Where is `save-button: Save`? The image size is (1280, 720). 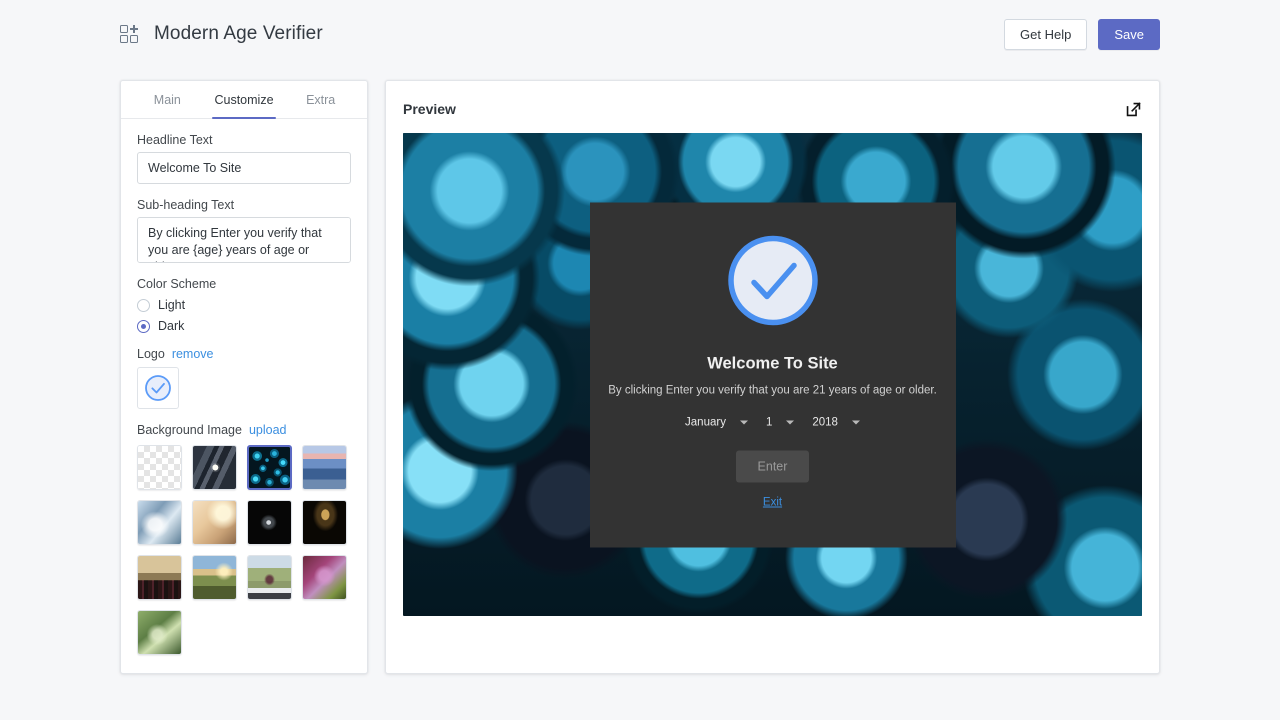 save-button: Save is located at coordinates (1129, 34).